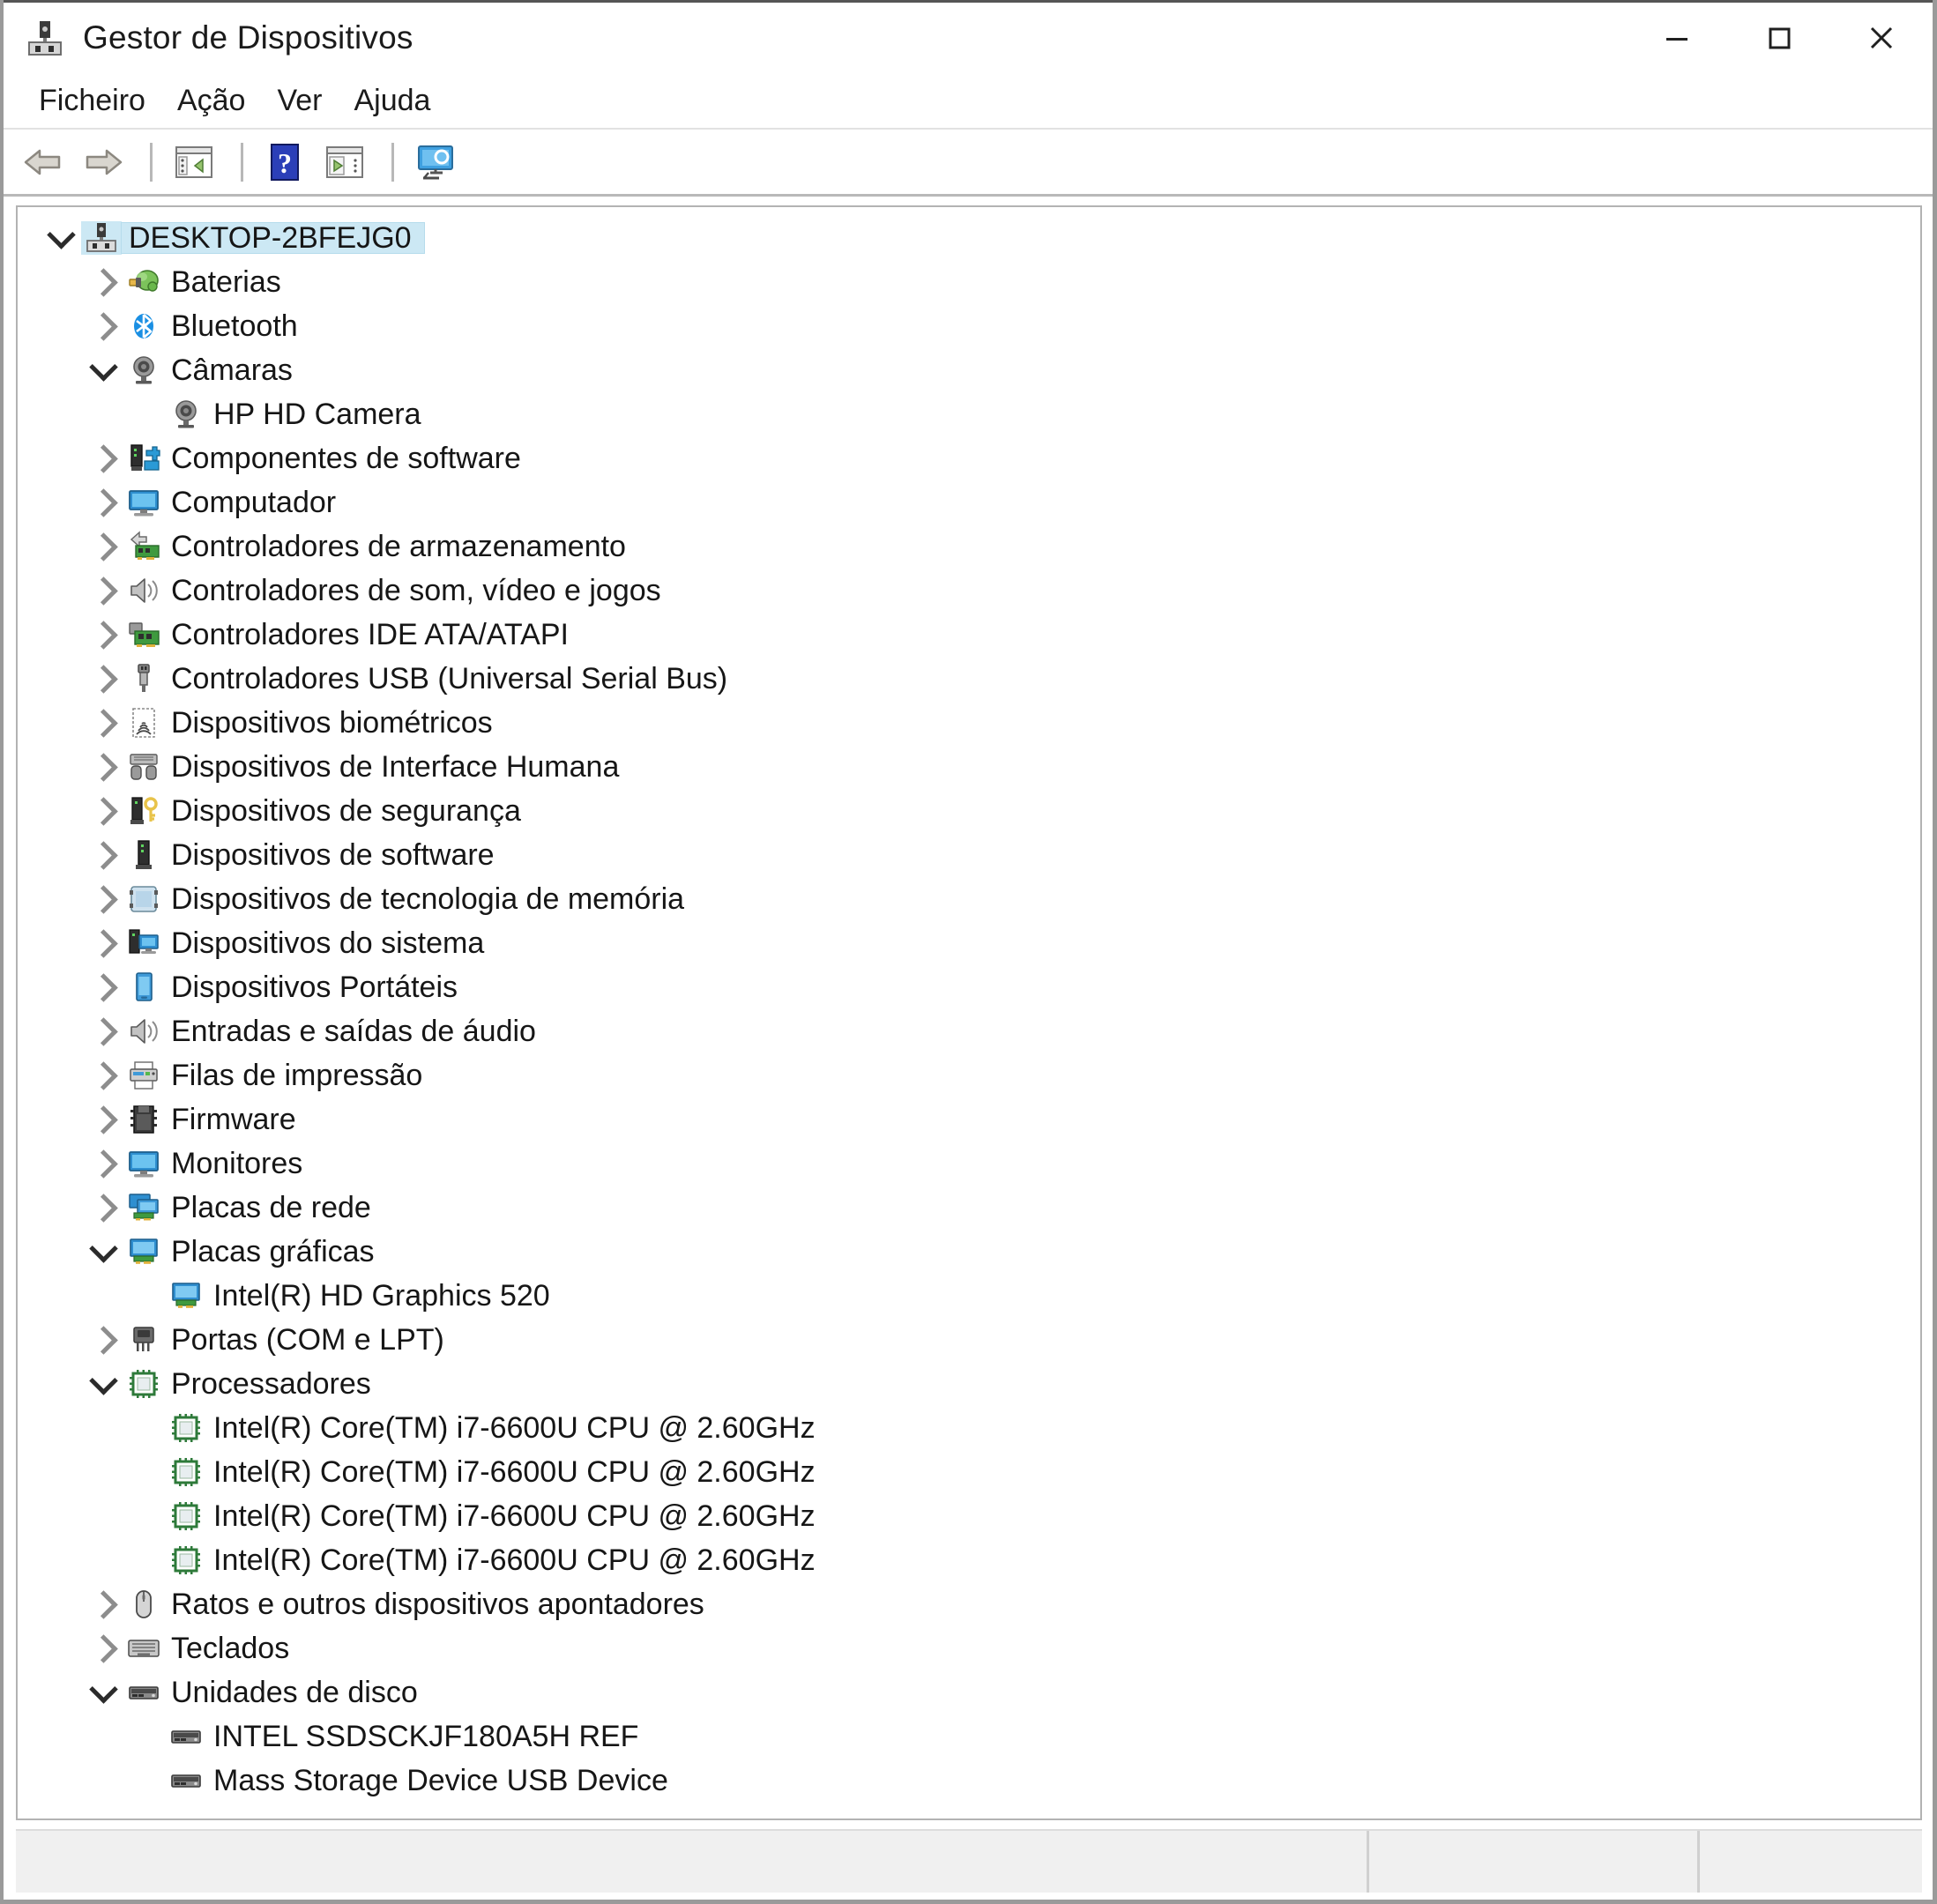  What do you see at coordinates (969, 282) in the screenshot?
I see `tree-item: Baterias` at bounding box center [969, 282].